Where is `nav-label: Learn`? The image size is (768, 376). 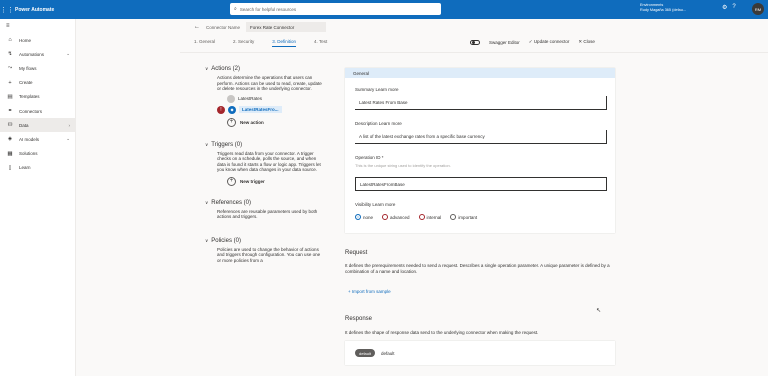 nav-label: Learn is located at coordinates (25, 168).